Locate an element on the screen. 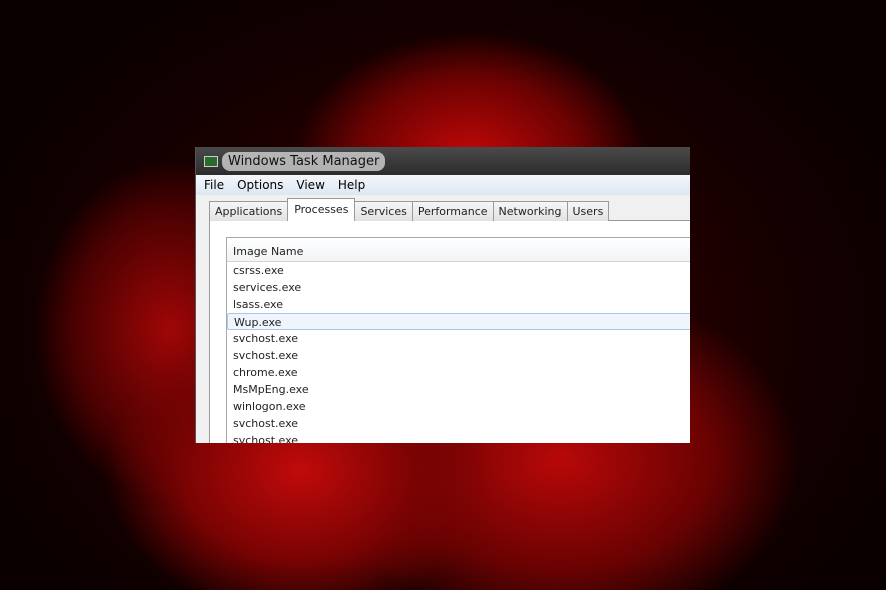  tab-applications: Applications is located at coordinates (249, 211).